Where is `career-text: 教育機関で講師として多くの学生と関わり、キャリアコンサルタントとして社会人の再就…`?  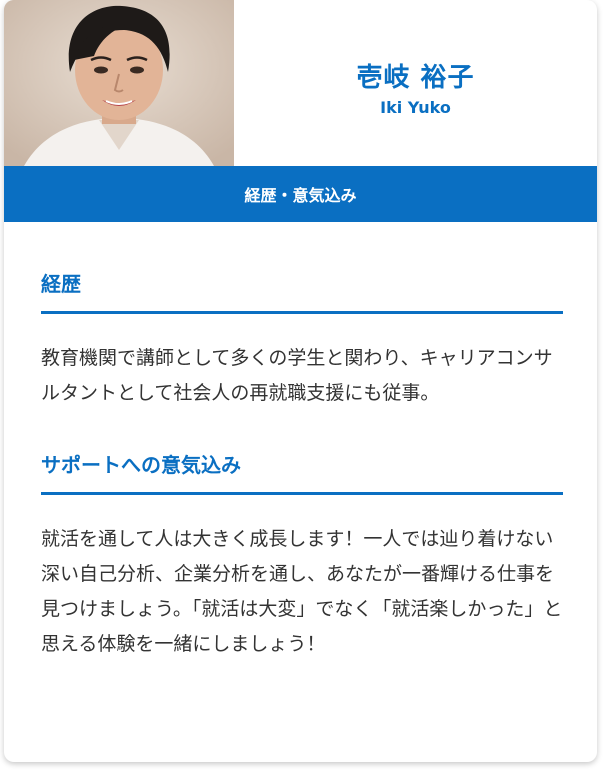
career-text: 教育機関で講師として多くの学生と関わり、キャリアコンサルタントとして社会人の再就… is located at coordinates (297, 375).